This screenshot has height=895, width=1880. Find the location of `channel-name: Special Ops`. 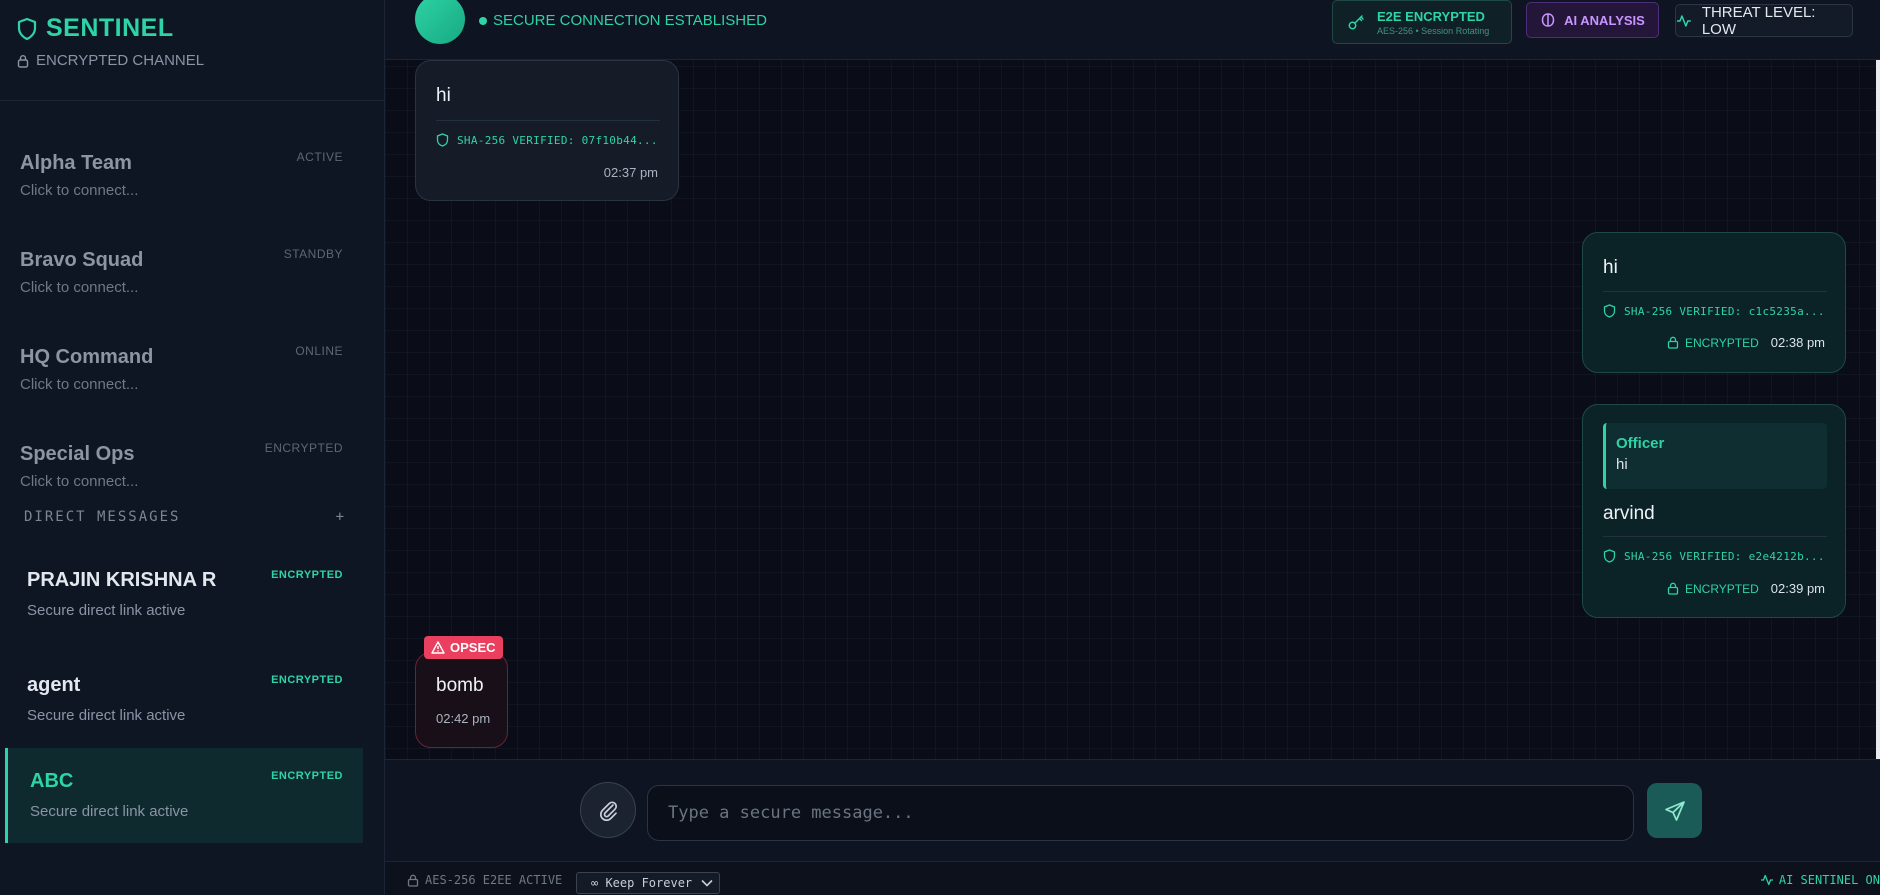

channel-name: Special Ops is located at coordinates (77, 454).